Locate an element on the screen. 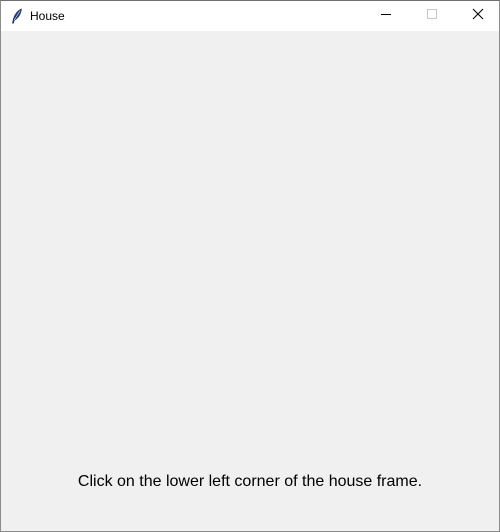  close-icon is located at coordinates (478, 16).